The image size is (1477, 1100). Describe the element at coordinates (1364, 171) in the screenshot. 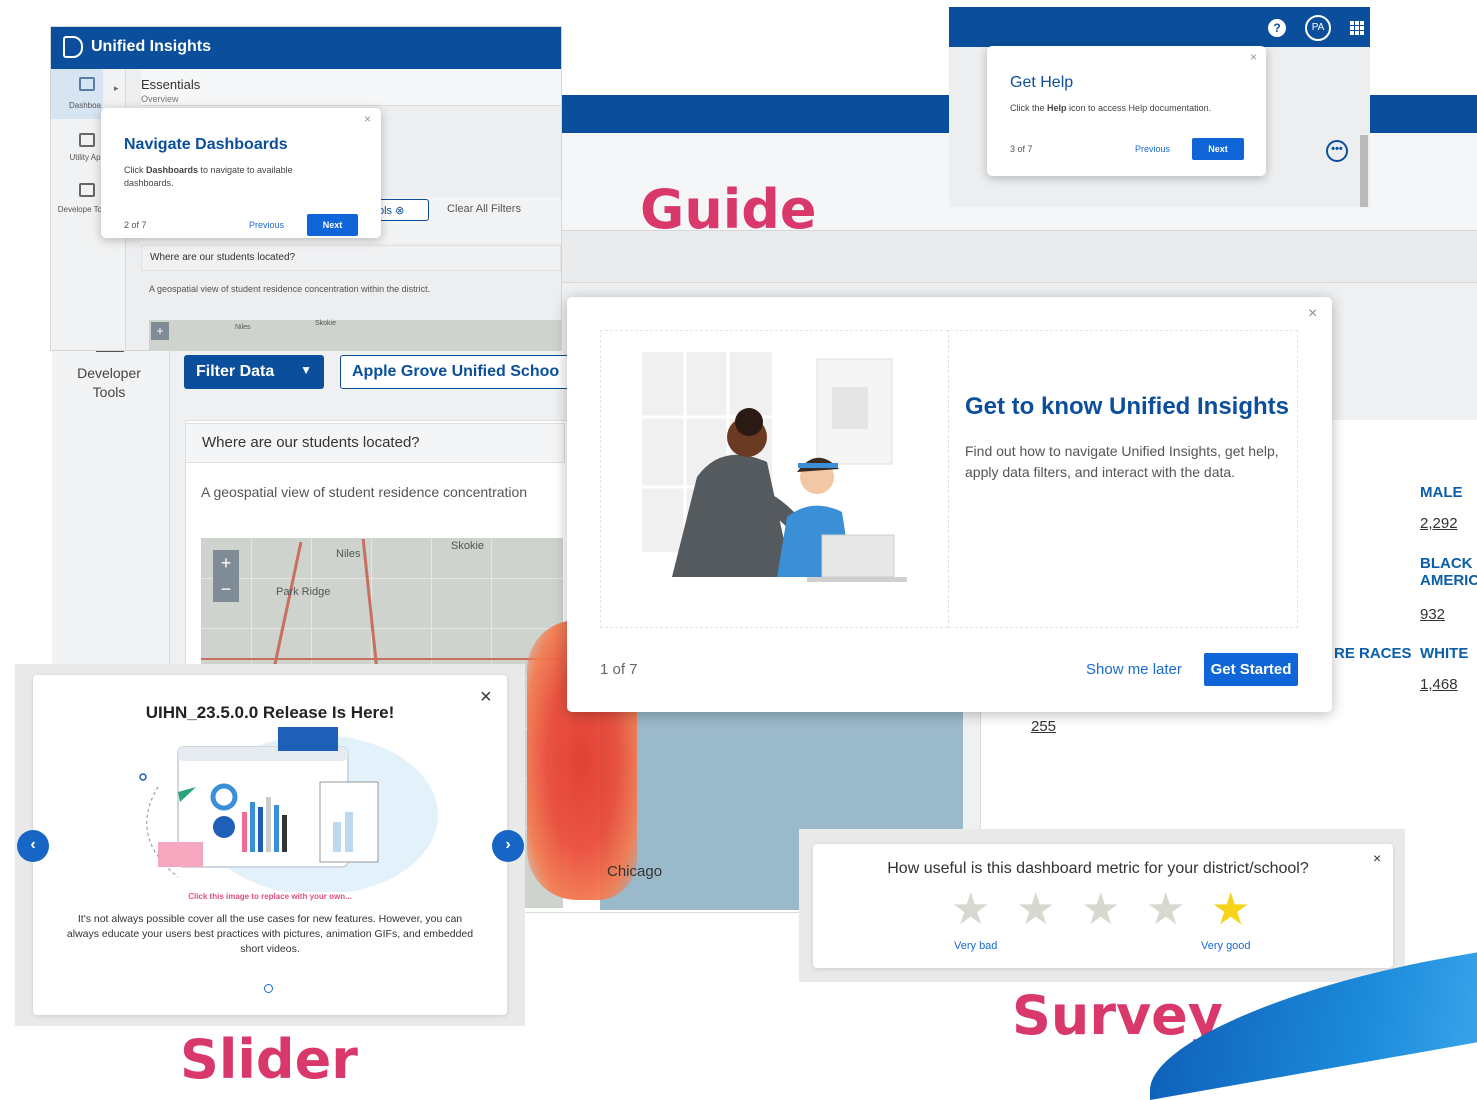

I see `scrollbar` at that location.